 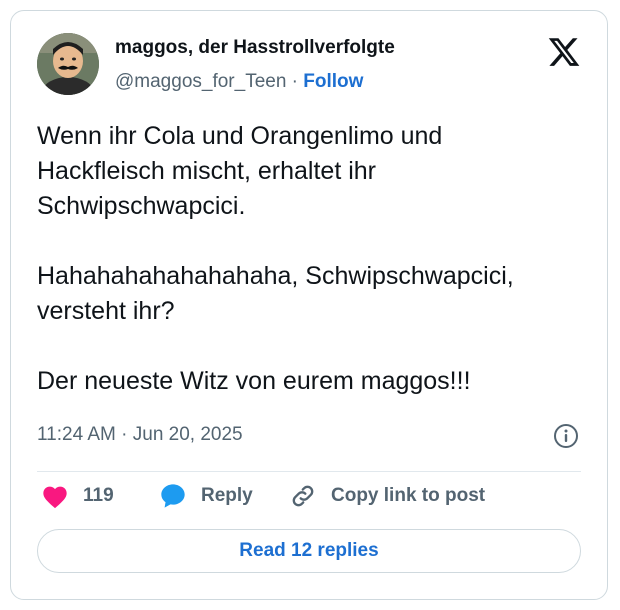 I want to click on follow-button: Follow, so click(x=333, y=81).